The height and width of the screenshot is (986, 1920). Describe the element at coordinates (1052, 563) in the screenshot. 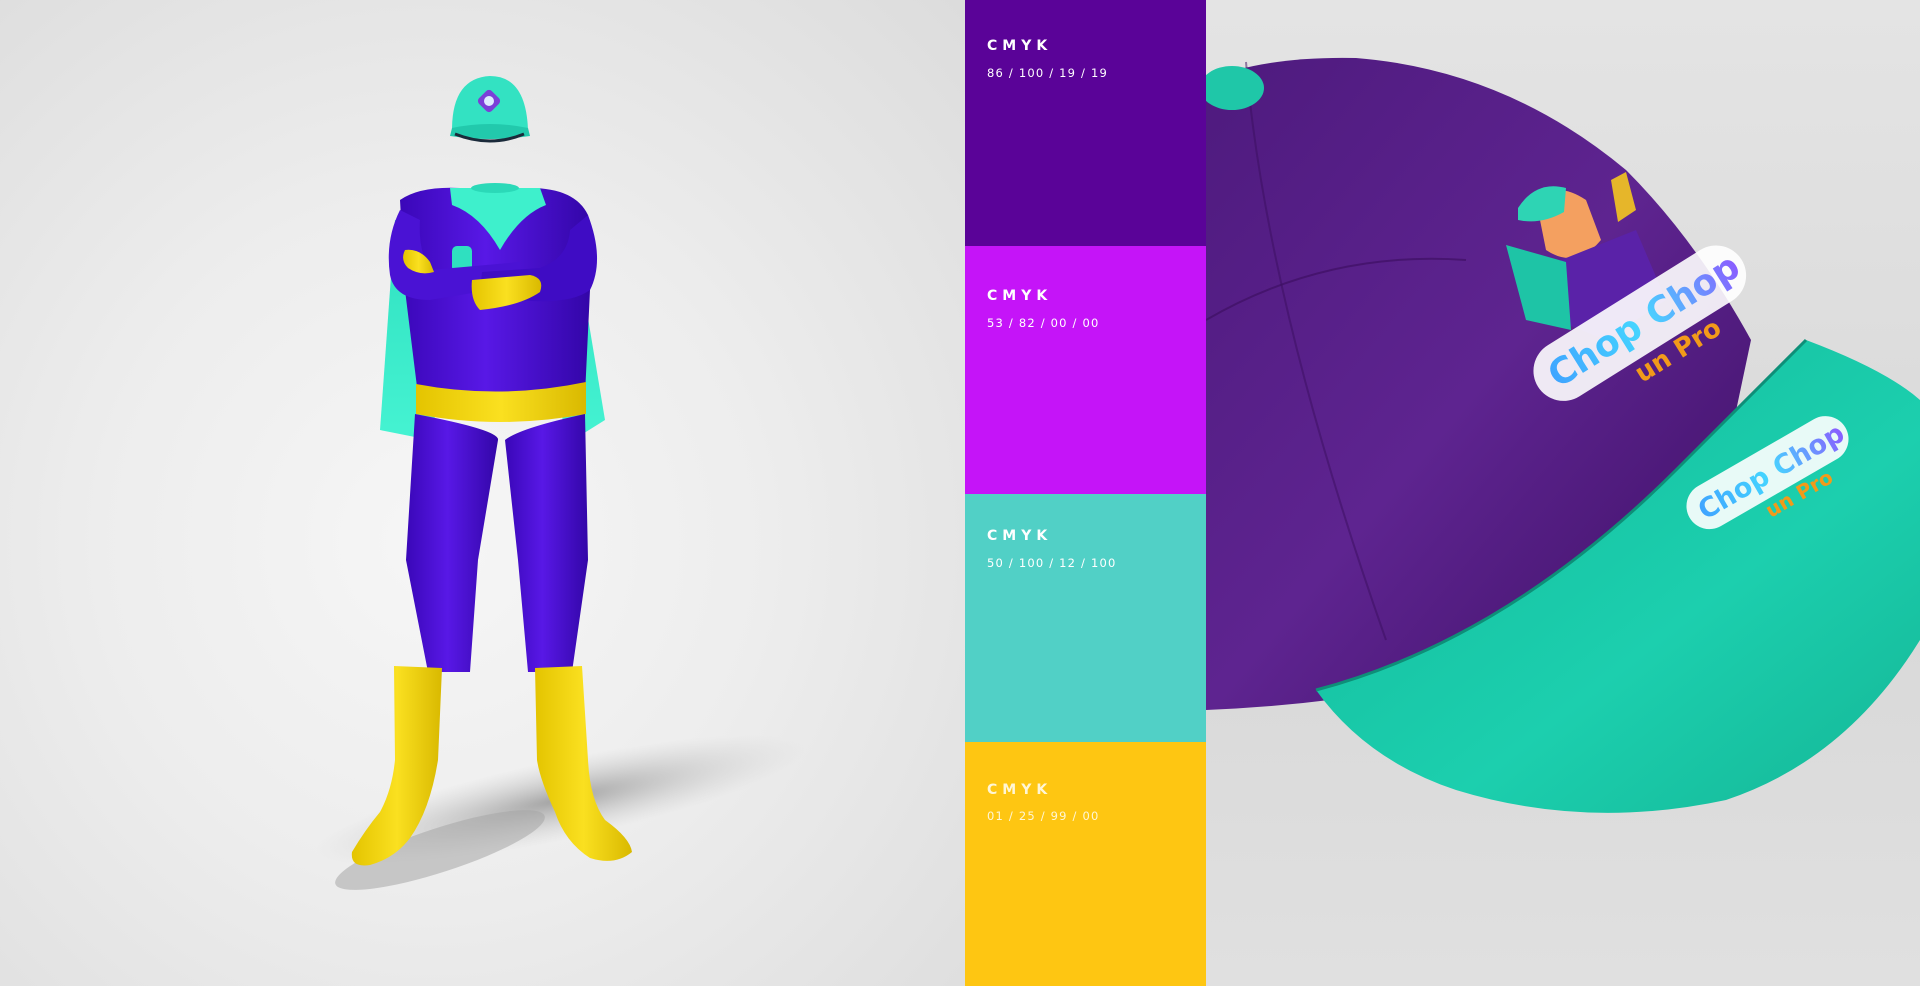

I see `swatch-value: 50 / 100 / 12 / 100` at that location.